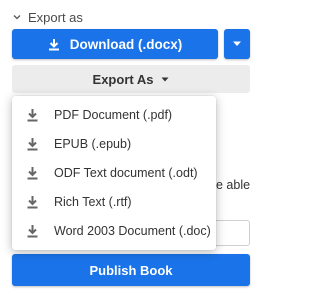 This screenshot has width=320, height=300. I want to click on menu-item-label: PDF Document (.pdf), so click(113, 115).